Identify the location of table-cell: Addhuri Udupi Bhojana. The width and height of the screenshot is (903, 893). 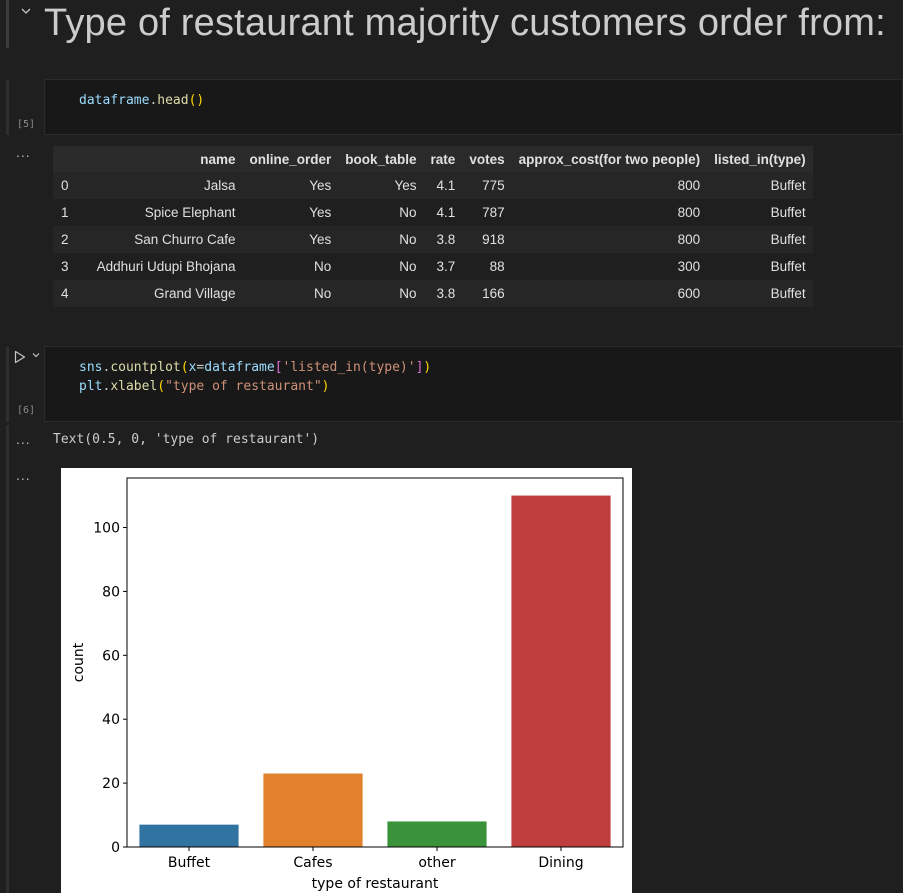
(162, 266).